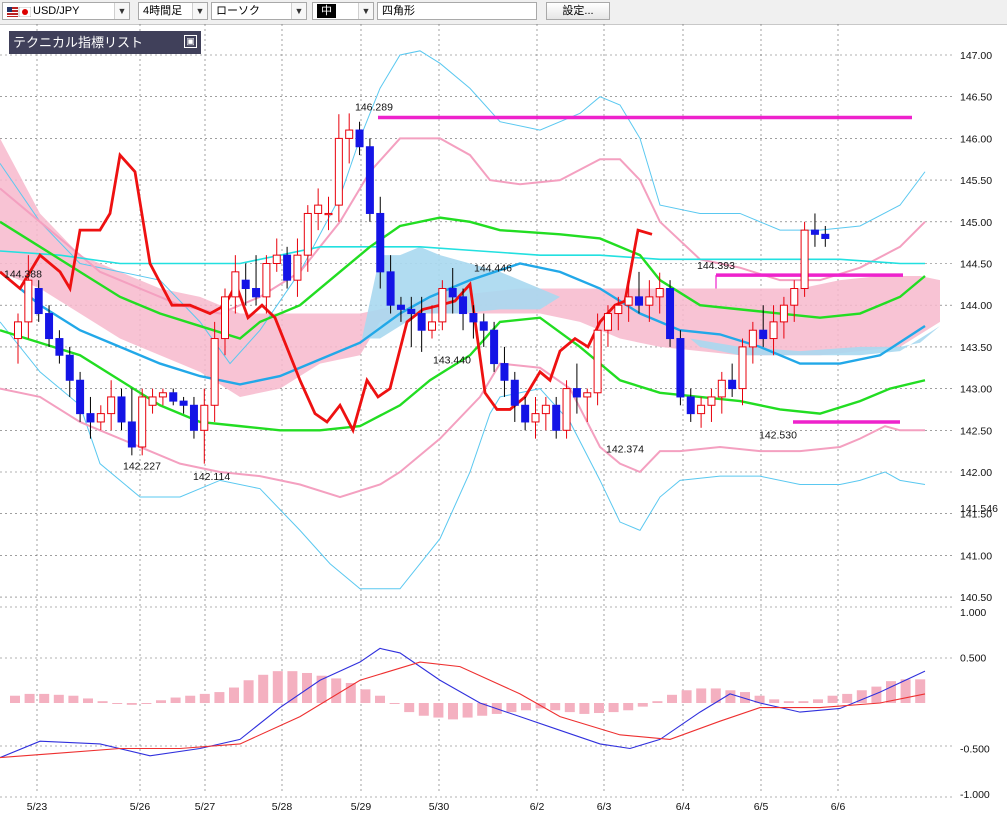 The width and height of the screenshot is (1007, 820). Describe the element at coordinates (976, 431) in the screenshot. I see `price-tick-label: 142.50` at that location.